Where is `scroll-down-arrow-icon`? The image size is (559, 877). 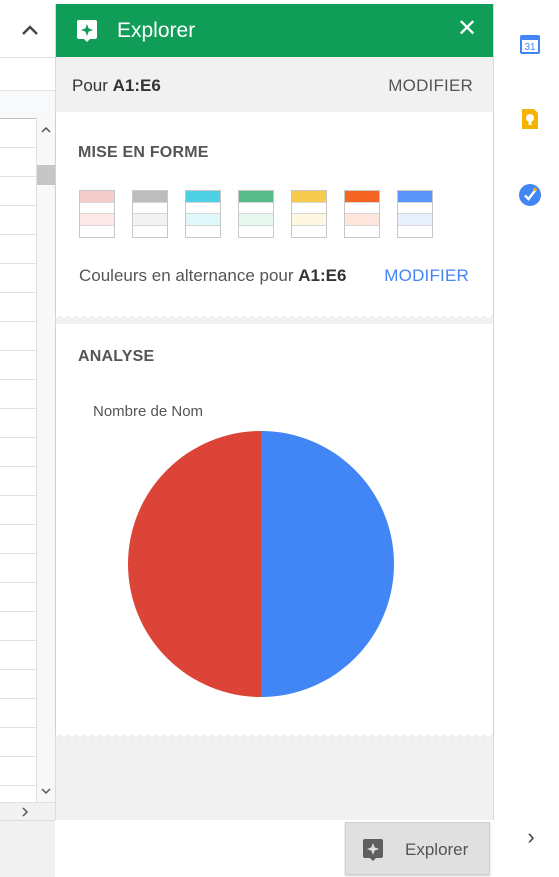 scroll-down-arrow-icon is located at coordinates (46, 791).